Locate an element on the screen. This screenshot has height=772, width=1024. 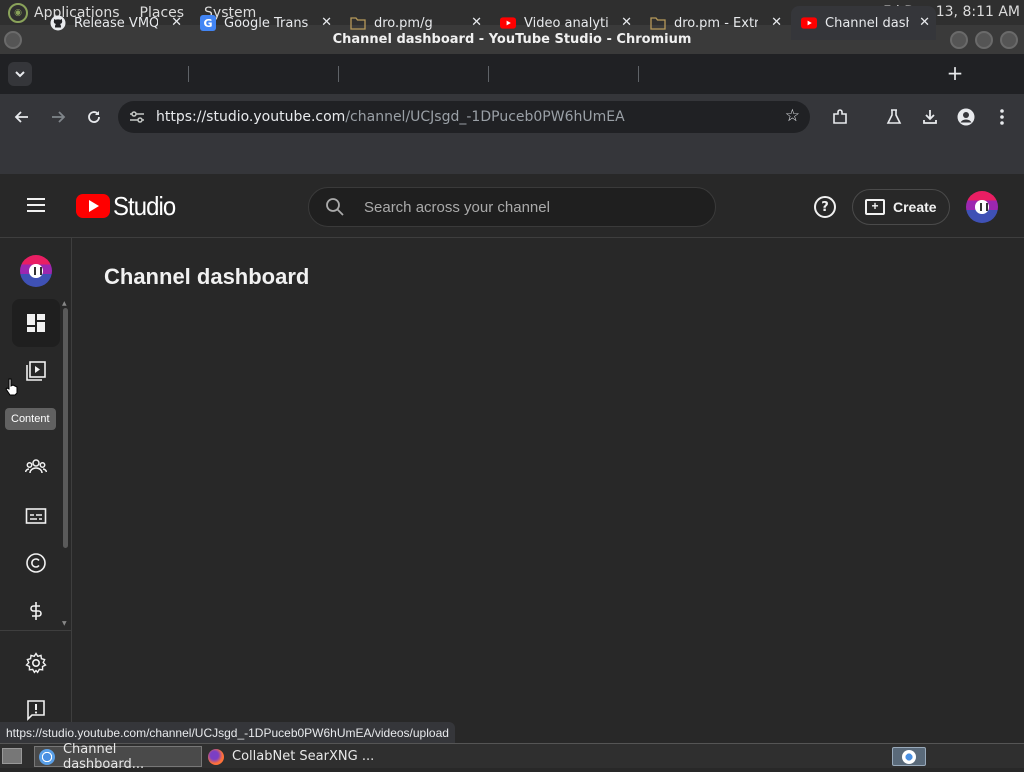
tab-release-vmq: Release VMQ ✕ is located at coordinates (114, 23).